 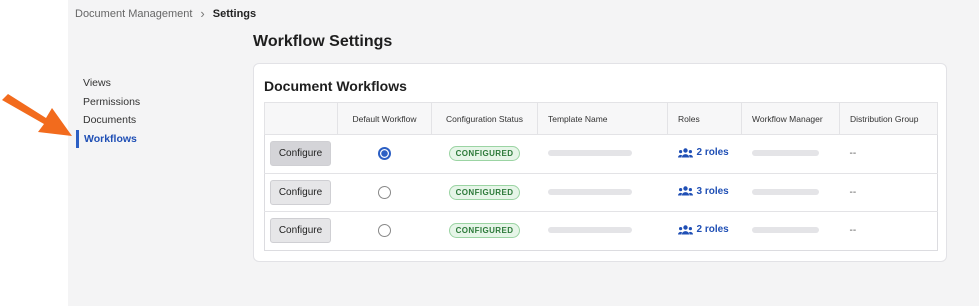 I want to click on roles-link: 3 roles, so click(x=703, y=191).